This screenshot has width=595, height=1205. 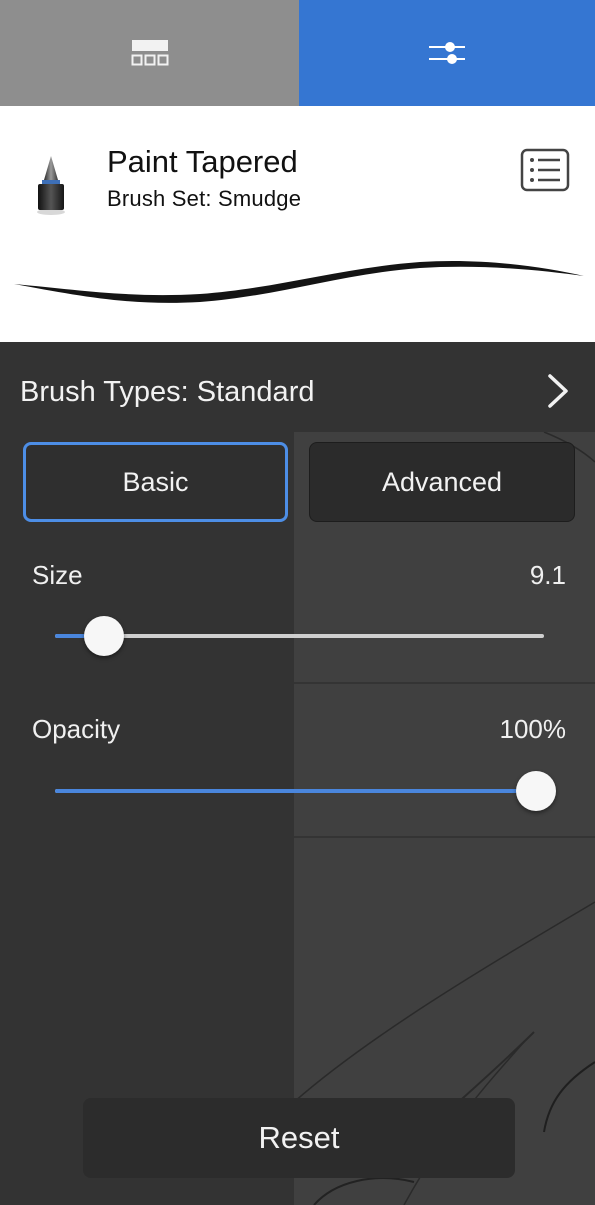 I want to click on brush-types-row: Brush Types: Standard, so click(x=297, y=387).